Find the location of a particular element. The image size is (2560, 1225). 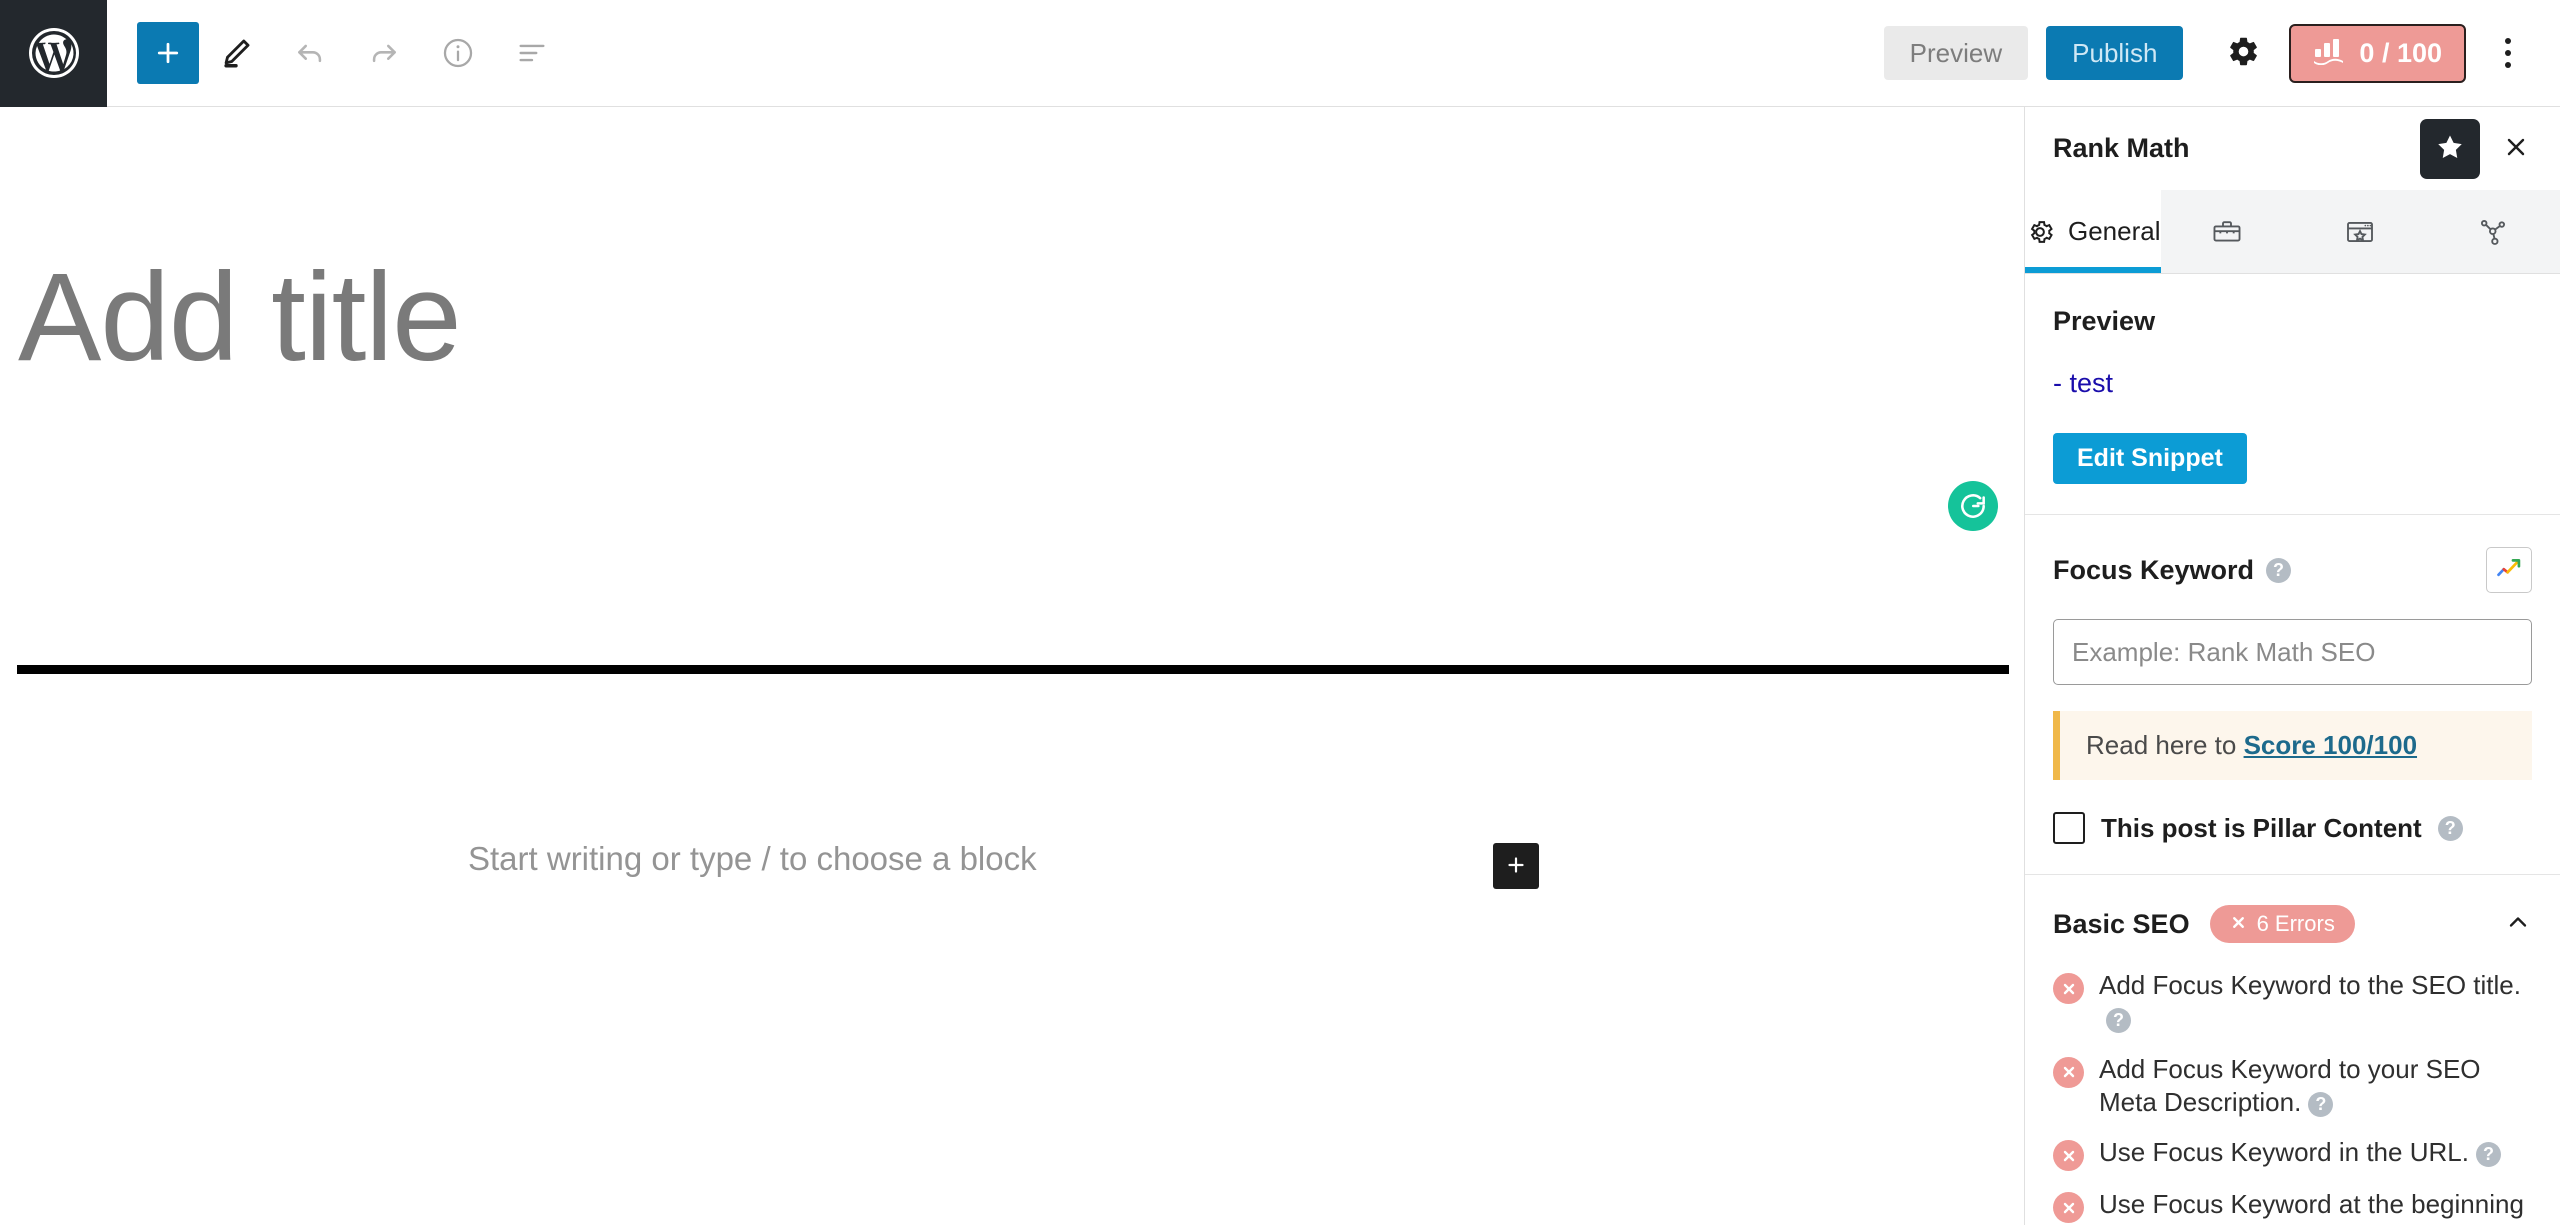

pencil-icon is located at coordinates (236, 53).